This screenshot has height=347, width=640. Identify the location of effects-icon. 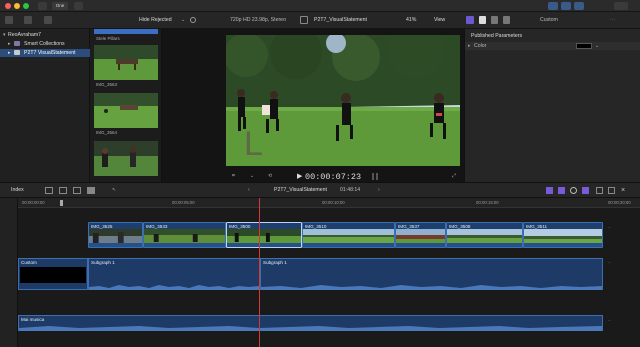
(470, 20).